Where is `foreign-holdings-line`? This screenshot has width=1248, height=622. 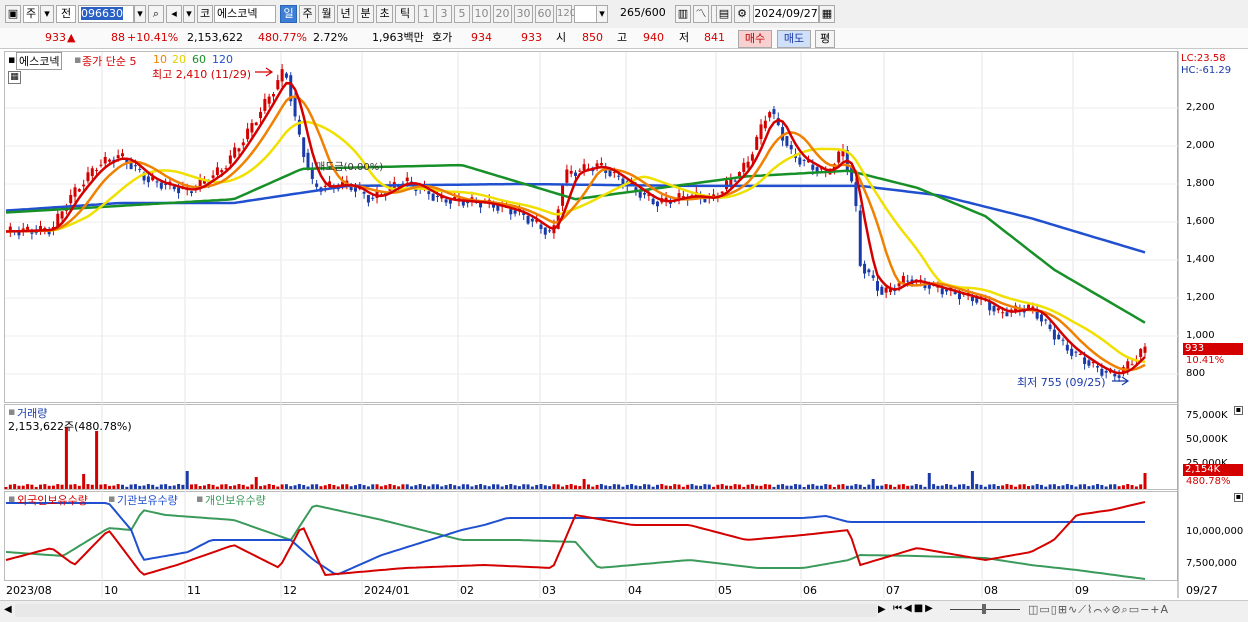
foreign-holdings-line is located at coordinates (575, 539).